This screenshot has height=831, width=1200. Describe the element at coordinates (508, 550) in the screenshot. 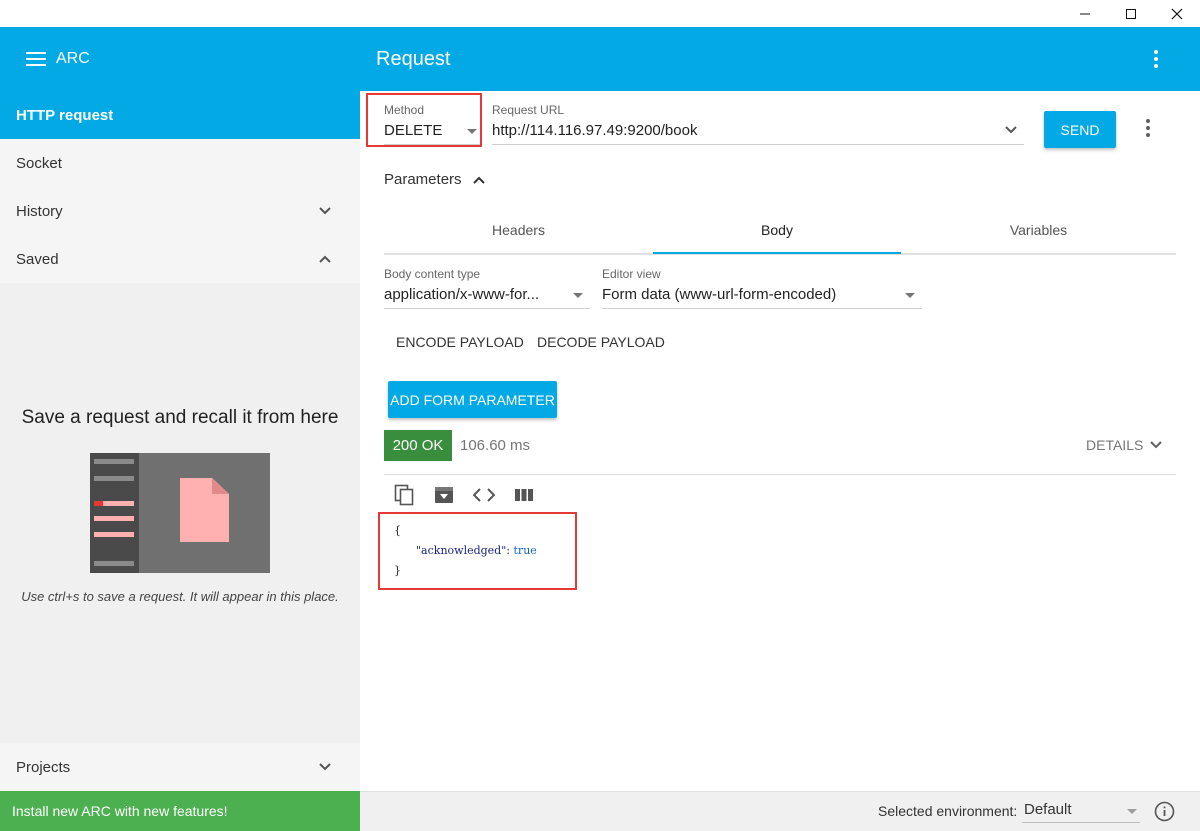

I see `json-colon: :` at that location.